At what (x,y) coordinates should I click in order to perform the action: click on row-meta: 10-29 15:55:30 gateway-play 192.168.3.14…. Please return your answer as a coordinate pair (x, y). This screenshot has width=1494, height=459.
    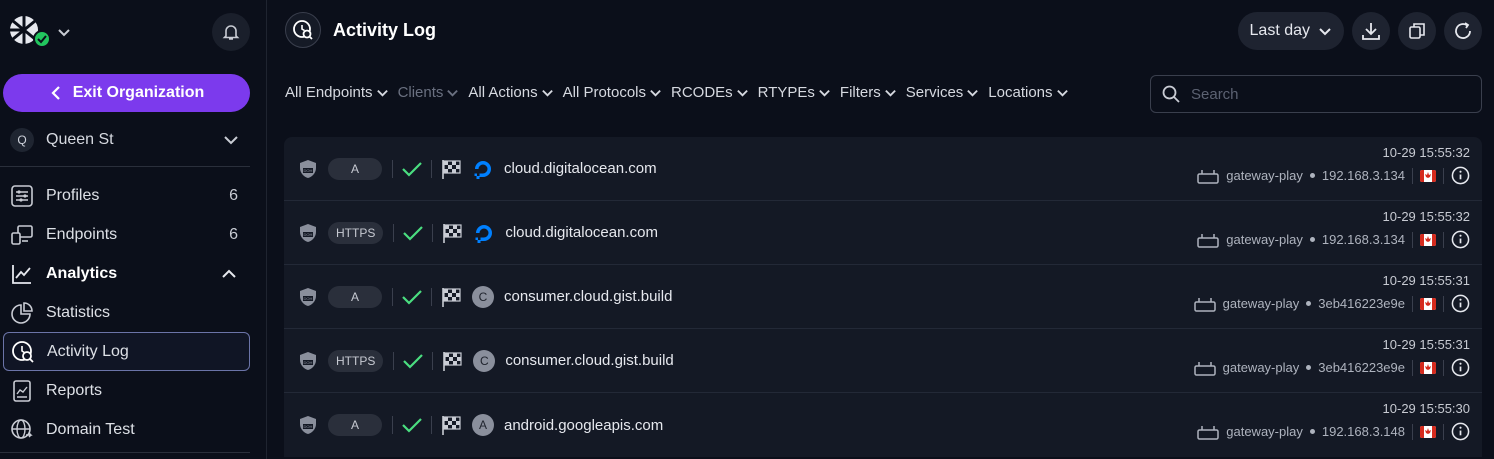
    Looking at the image, I should click on (1333, 421).